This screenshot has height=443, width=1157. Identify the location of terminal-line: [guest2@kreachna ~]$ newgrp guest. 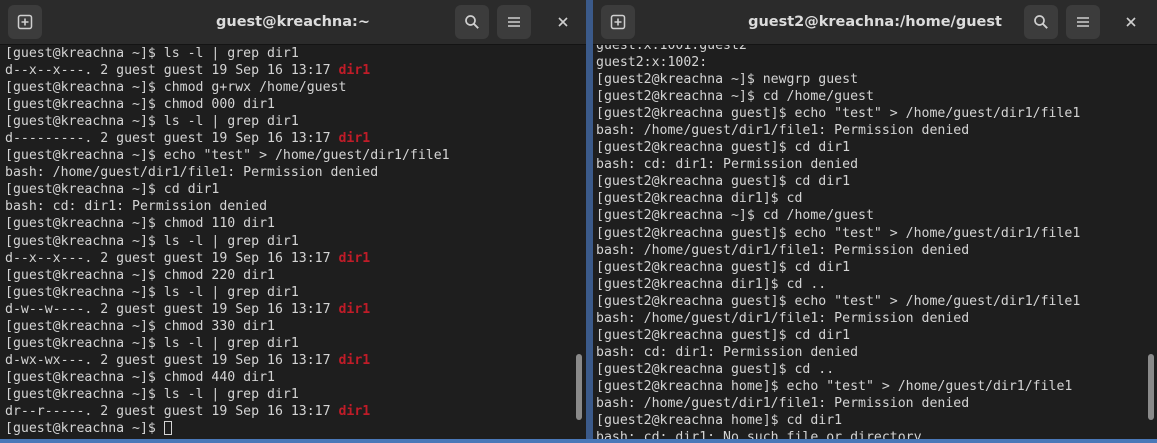
(838, 79).